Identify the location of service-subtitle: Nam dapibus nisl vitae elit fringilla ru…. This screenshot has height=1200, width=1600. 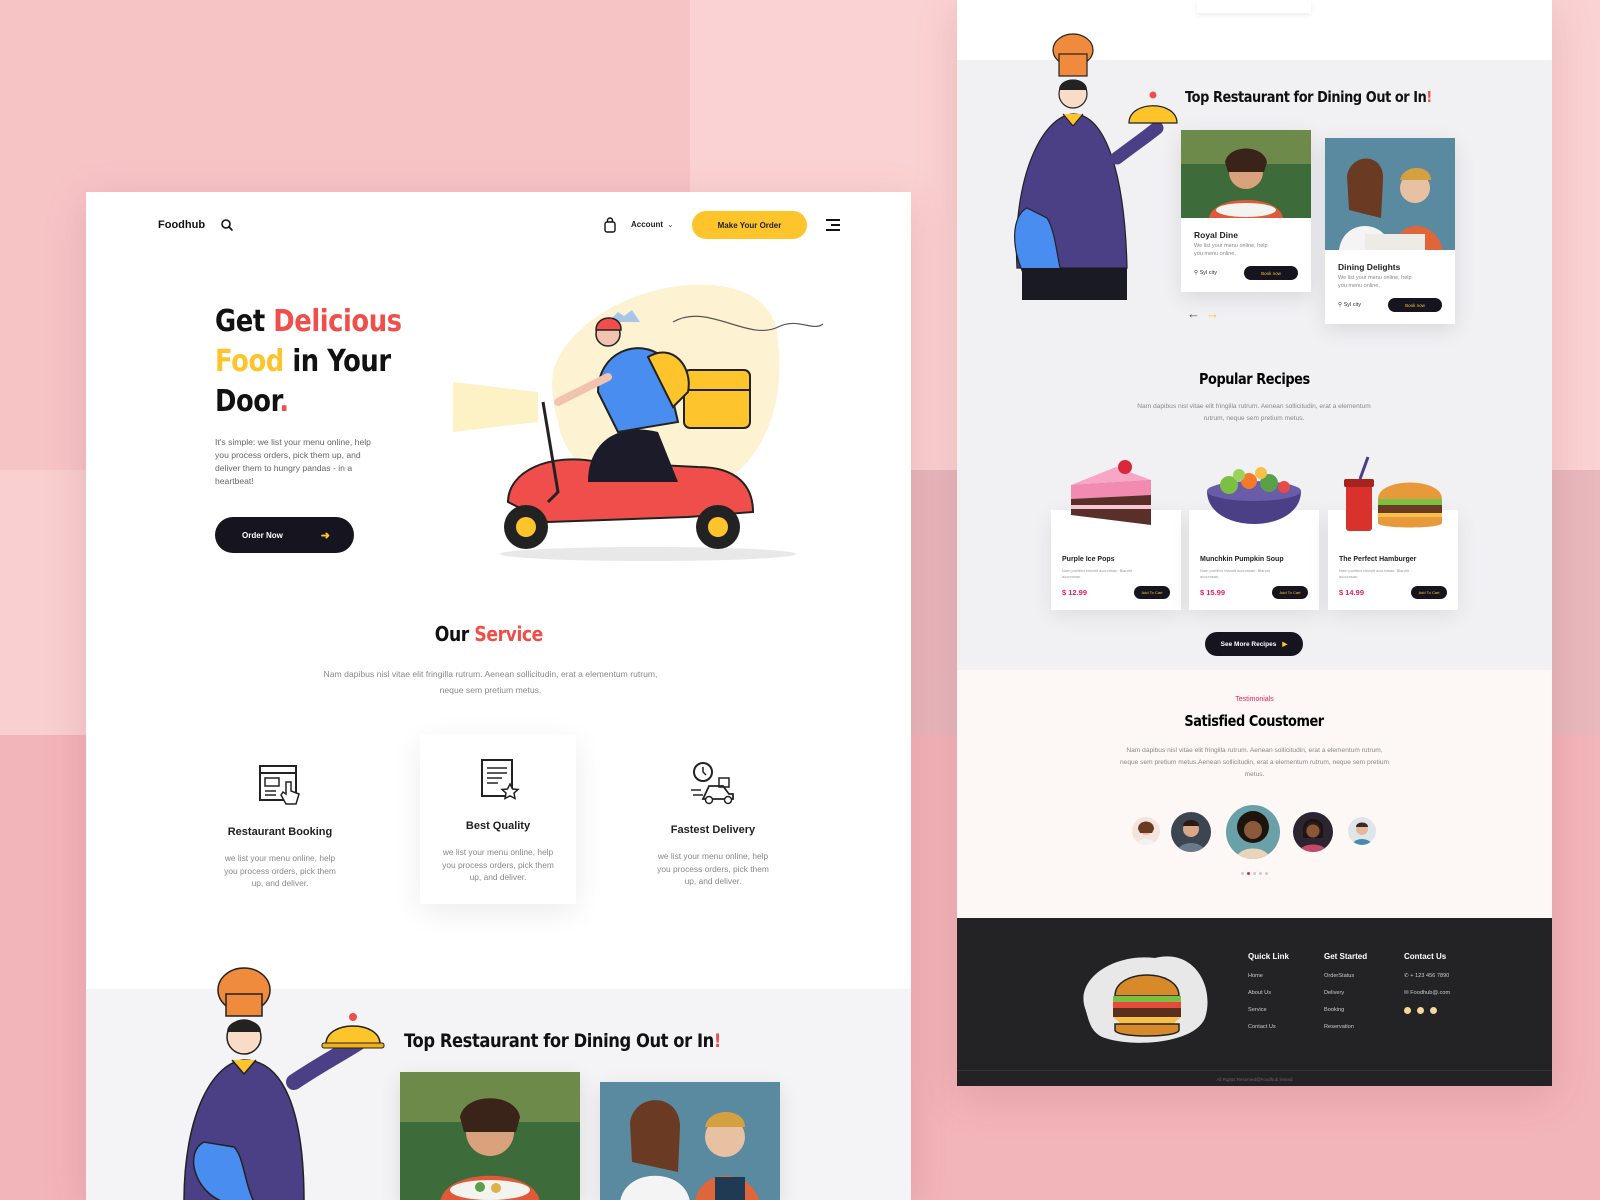
(490, 682).